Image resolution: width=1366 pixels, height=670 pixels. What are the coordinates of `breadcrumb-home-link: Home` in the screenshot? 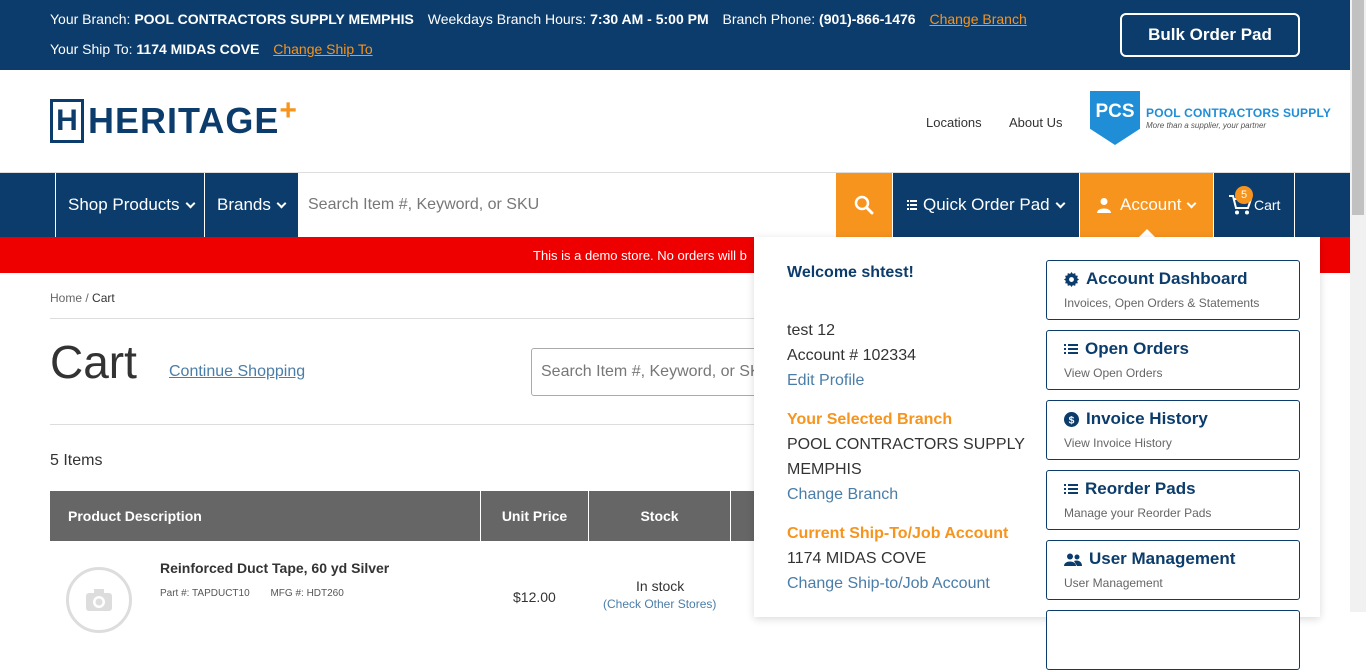 It's located at (66, 298).